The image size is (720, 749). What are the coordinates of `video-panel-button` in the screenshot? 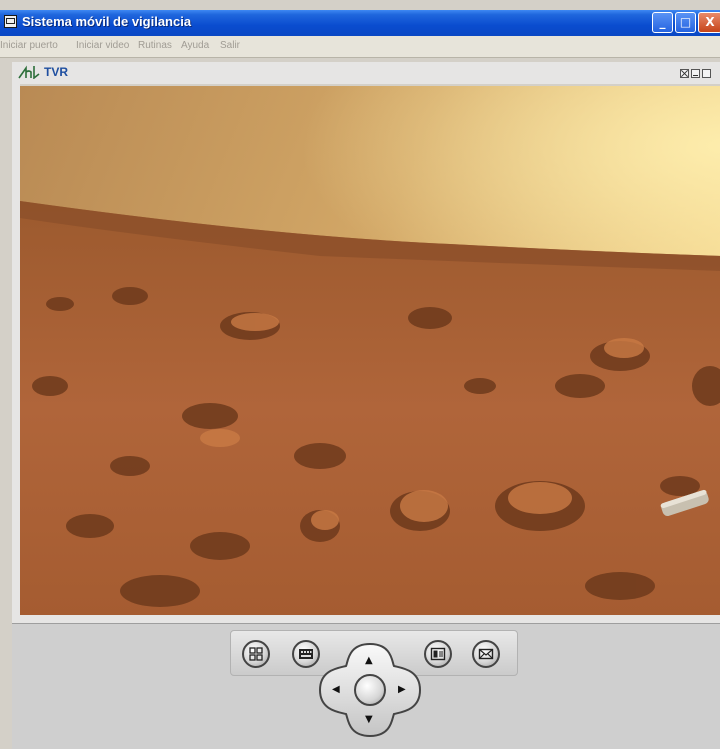 It's located at (438, 654).